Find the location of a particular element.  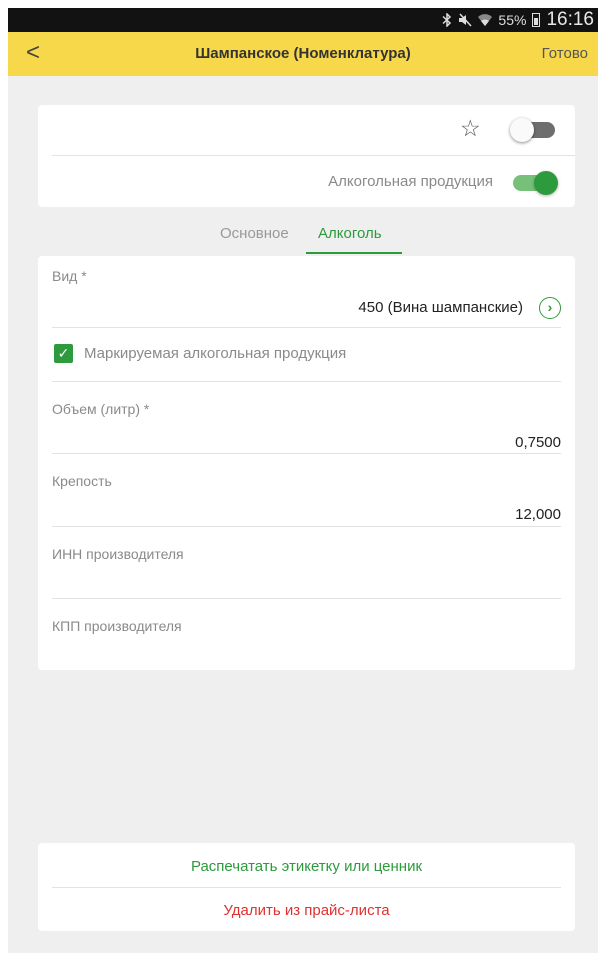

tab-alcohol: Алкоголь is located at coordinates (350, 233).